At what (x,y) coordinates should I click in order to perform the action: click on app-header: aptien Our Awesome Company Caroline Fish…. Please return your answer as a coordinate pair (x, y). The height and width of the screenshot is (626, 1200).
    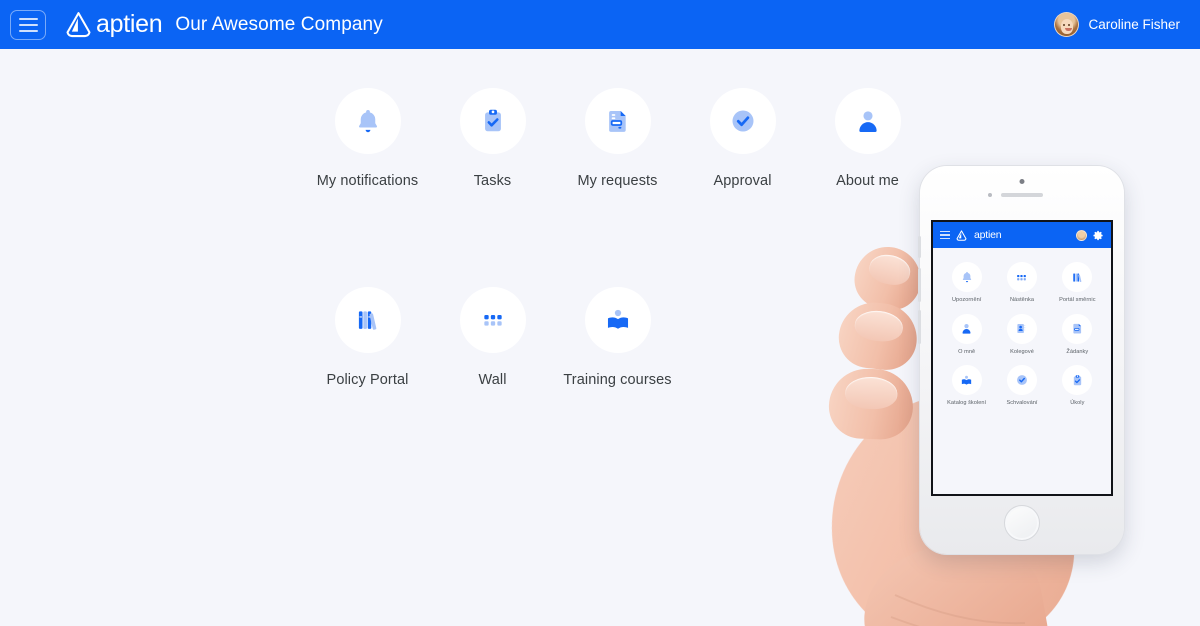
    Looking at the image, I should click on (600, 24).